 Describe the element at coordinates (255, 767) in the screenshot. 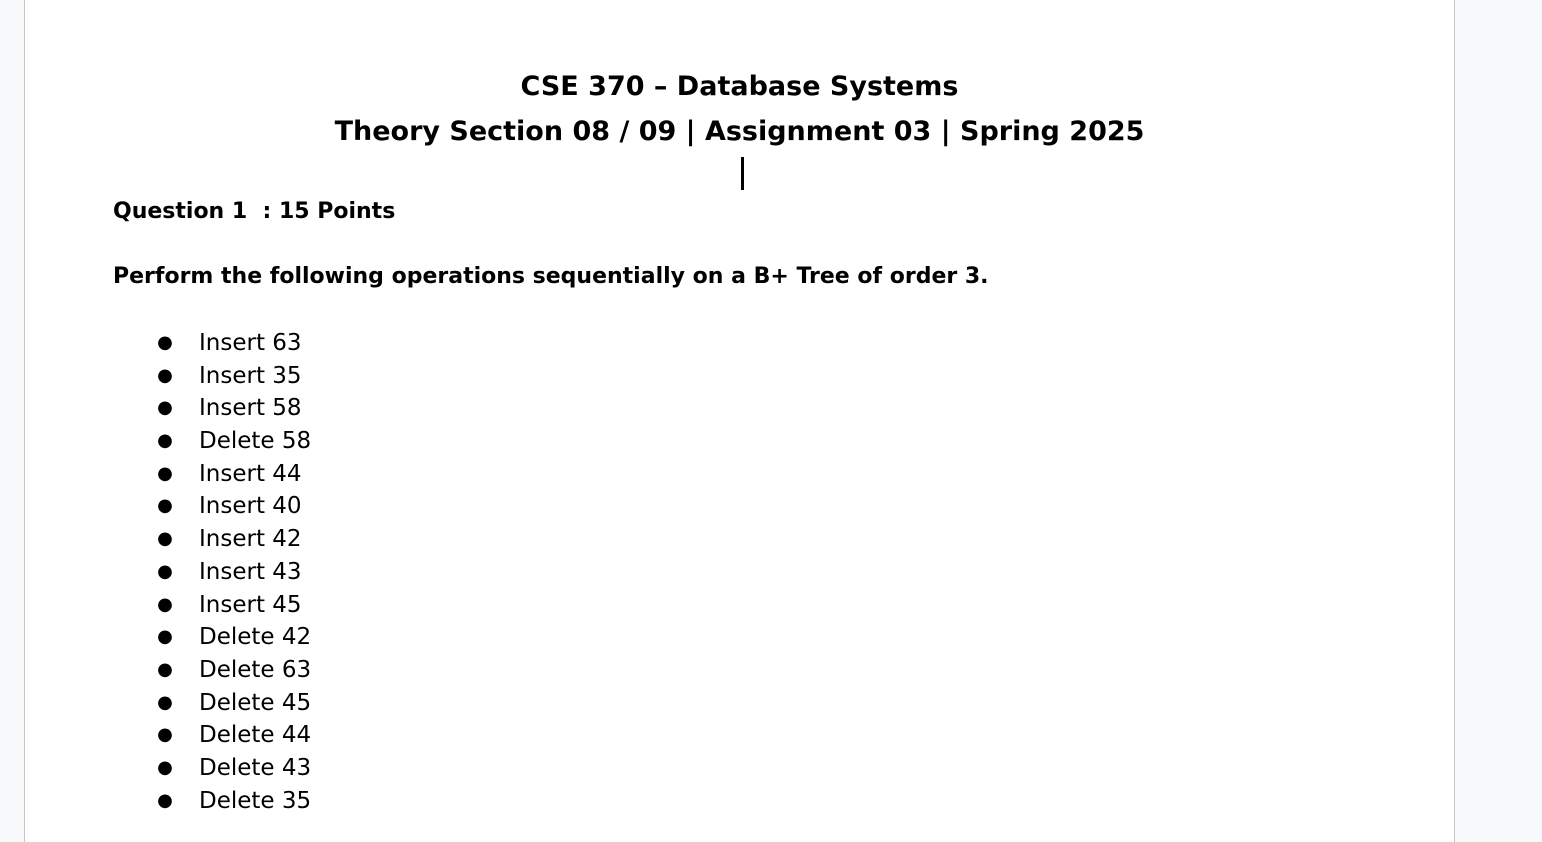

I see `operation-text: Delete 43` at that location.